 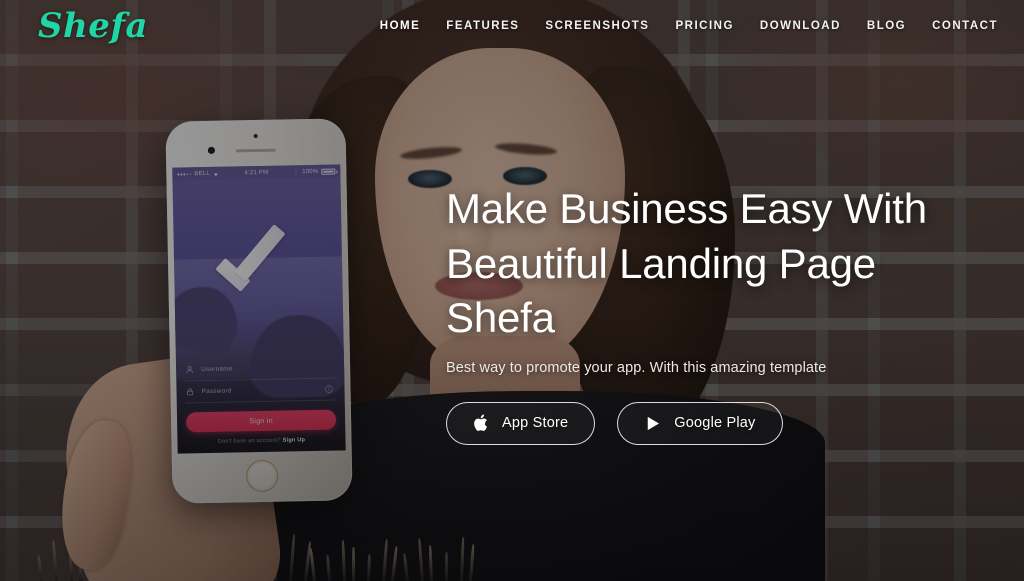 What do you see at coordinates (800, 26) in the screenshot?
I see `nav-item-download: DOWNLOAD` at bounding box center [800, 26].